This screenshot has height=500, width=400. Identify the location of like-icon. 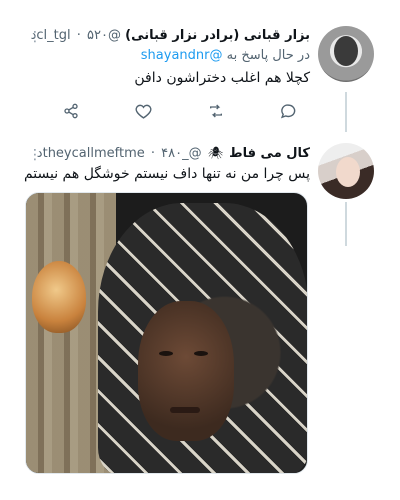
(144, 111).